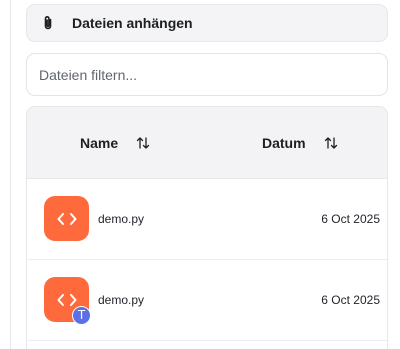  I want to click on paperclip-icon, so click(48, 23).